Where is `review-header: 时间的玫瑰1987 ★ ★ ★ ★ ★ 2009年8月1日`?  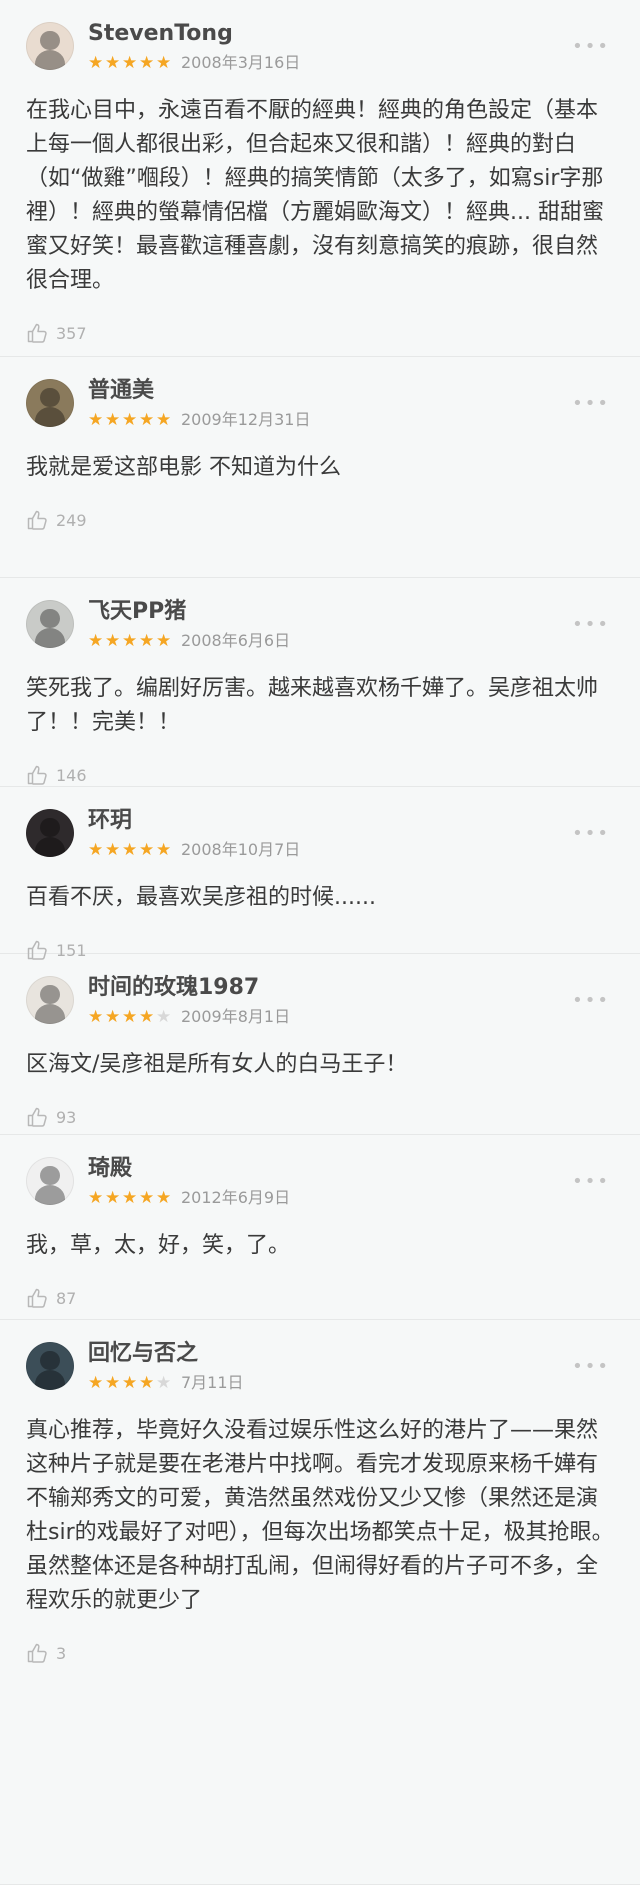
review-header: 时间的玫瑰1987 ★ ★ ★ ★ ★ 2009年8月1日 is located at coordinates (320, 1002).